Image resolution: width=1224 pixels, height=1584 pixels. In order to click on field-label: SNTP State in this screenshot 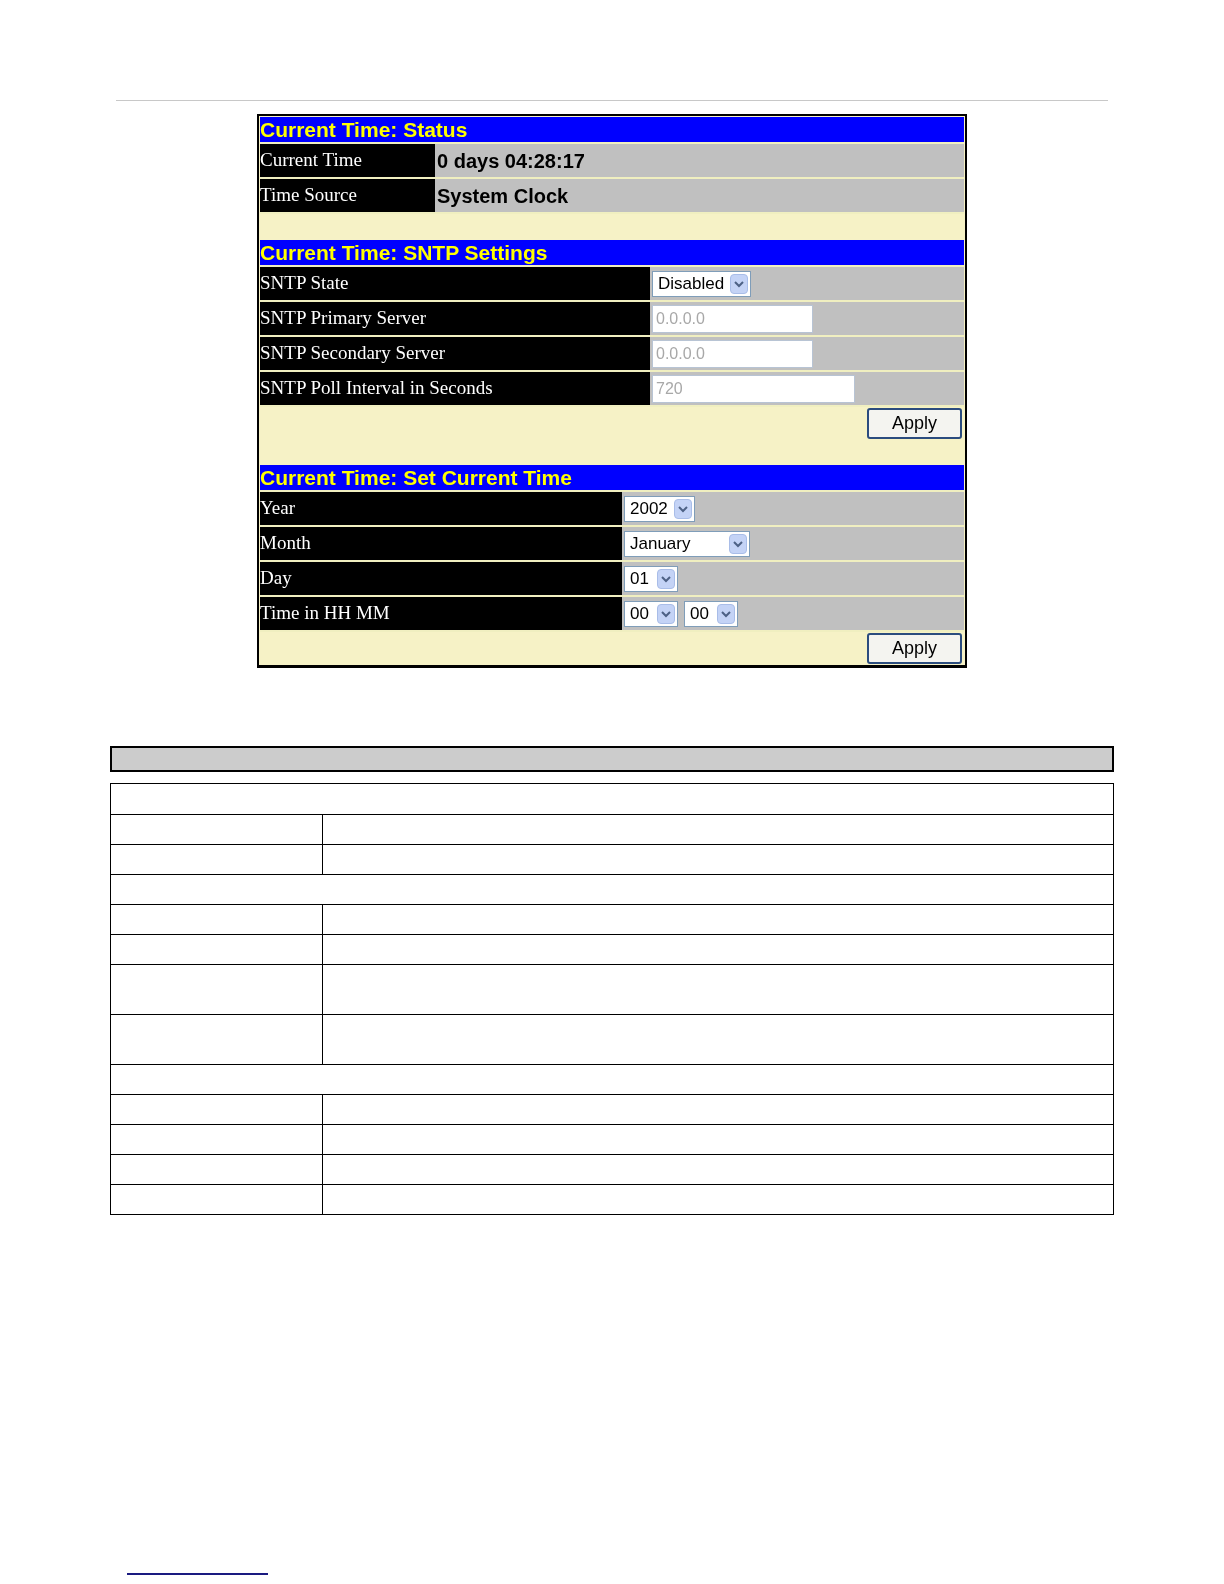, I will do `click(455, 283)`.